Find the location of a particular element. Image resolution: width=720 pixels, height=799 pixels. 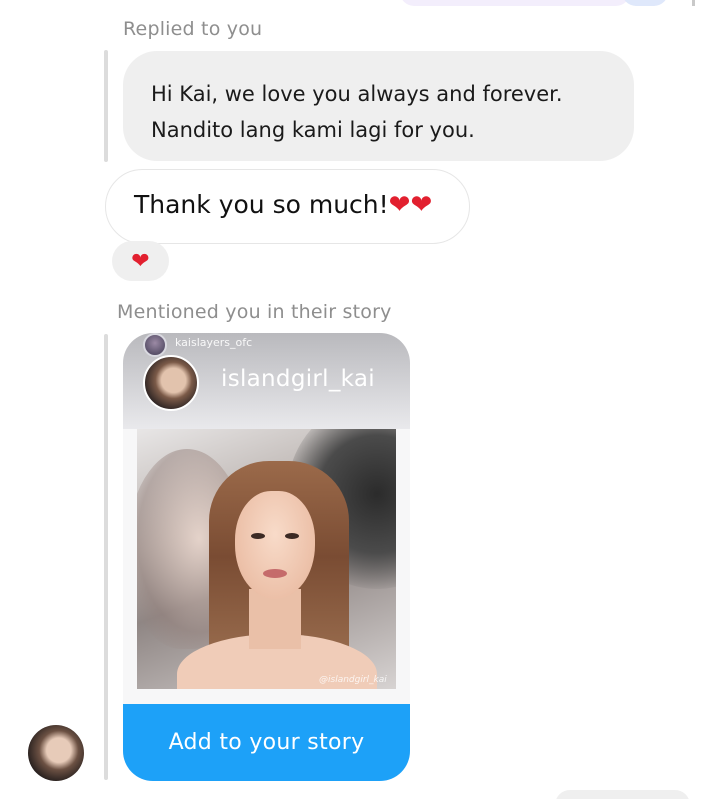

heart-reaction-icon: ❤ is located at coordinates (140, 261).